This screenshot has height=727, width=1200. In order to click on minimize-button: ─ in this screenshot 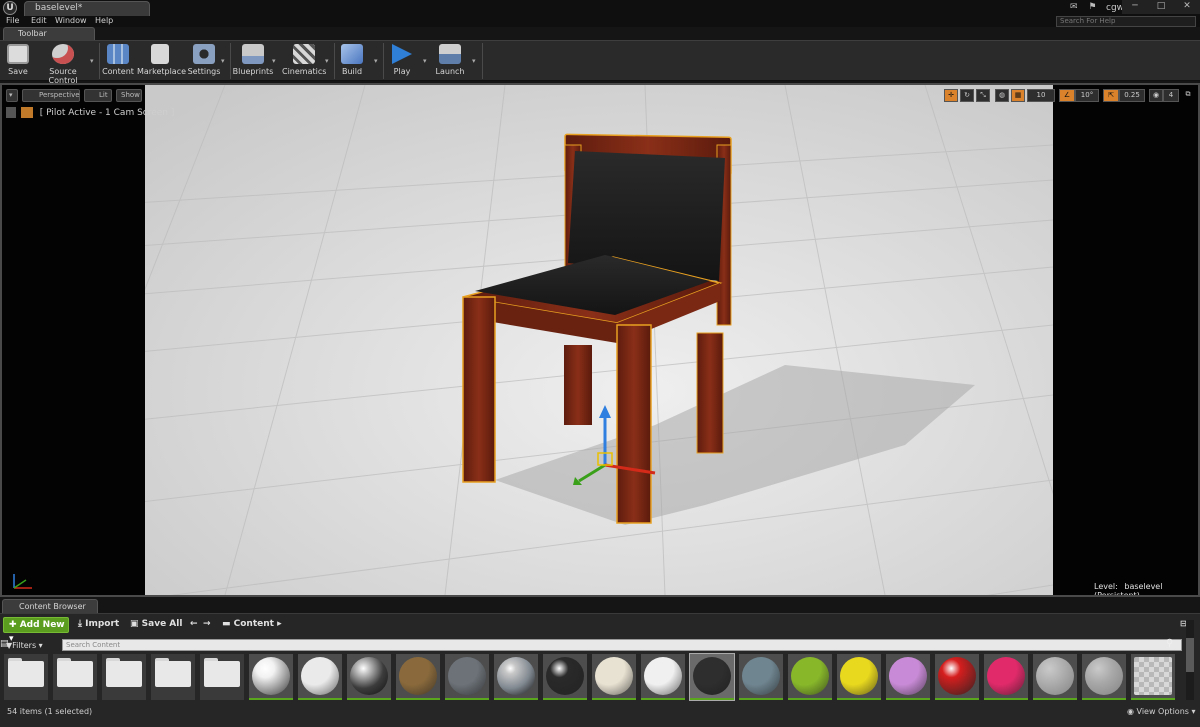, I will do `click(1135, 7)`.